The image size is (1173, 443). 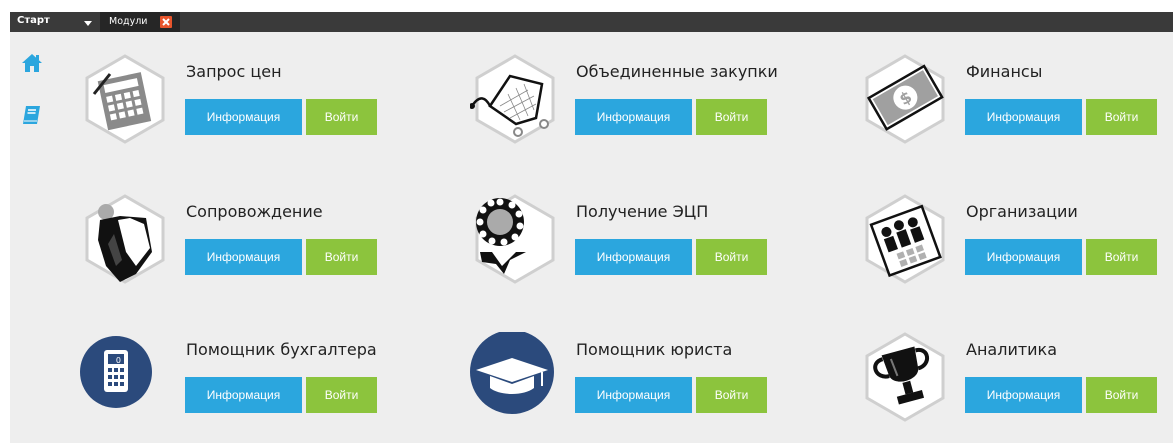 I want to click on tab-modules: Модули, so click(x=140, y=22).